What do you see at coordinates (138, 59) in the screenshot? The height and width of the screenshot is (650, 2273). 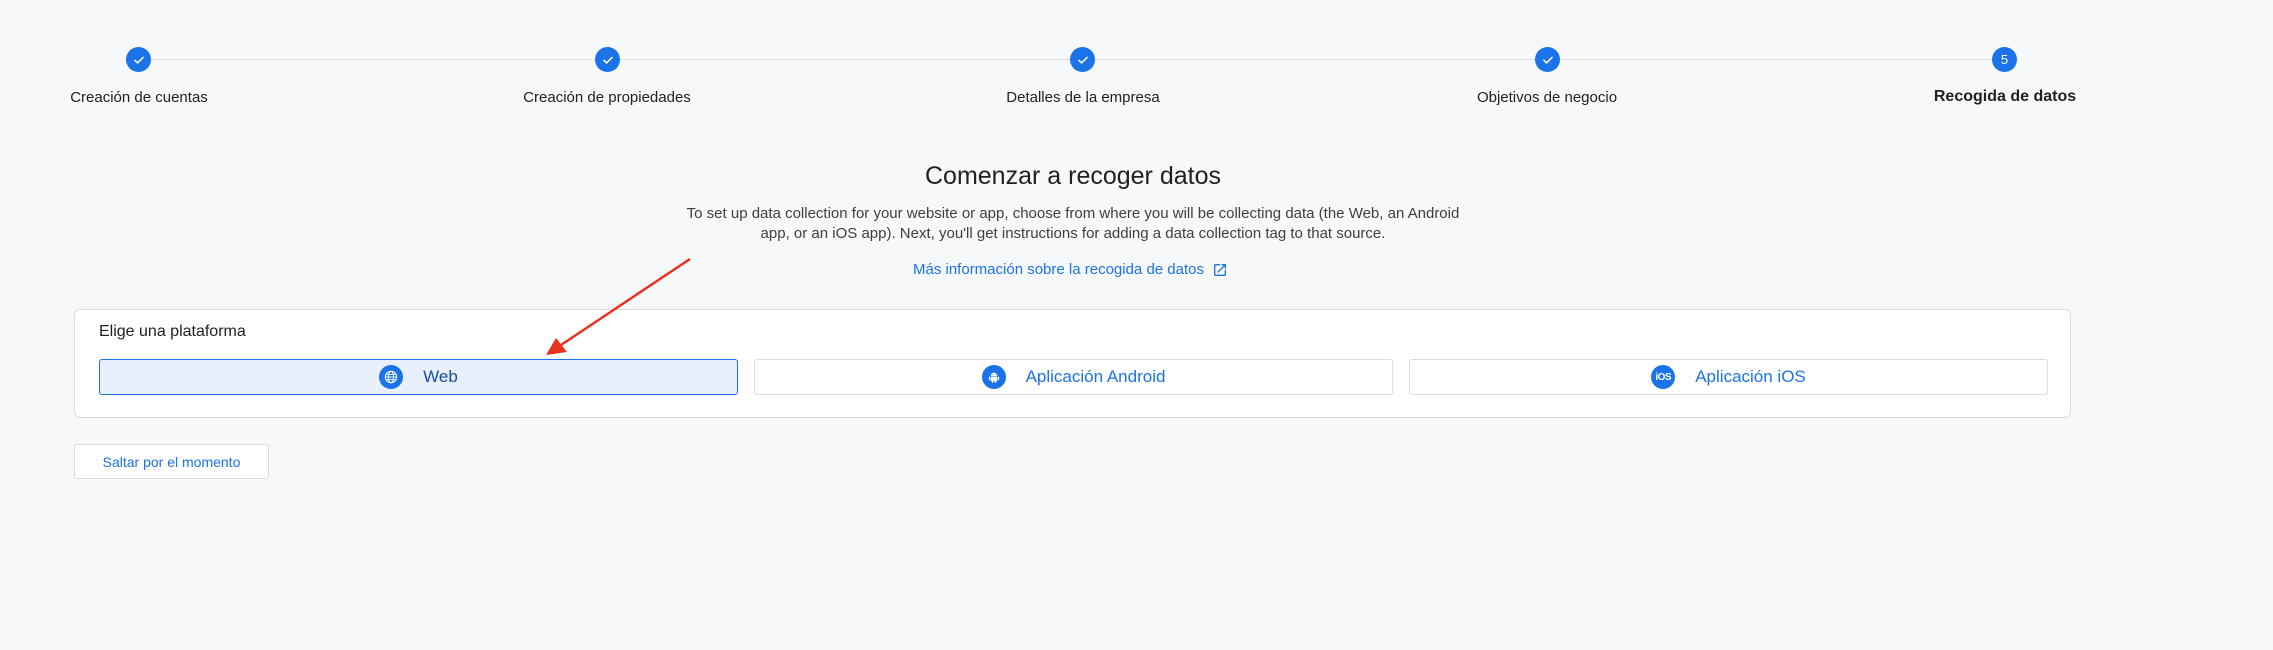 I see `step-1-check-icon` at bounding box center [138, 59].